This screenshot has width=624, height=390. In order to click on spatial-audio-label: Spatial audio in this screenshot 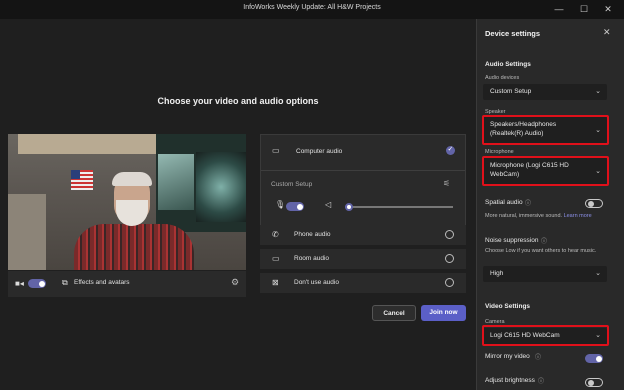, I will do `click(504, 202)`.